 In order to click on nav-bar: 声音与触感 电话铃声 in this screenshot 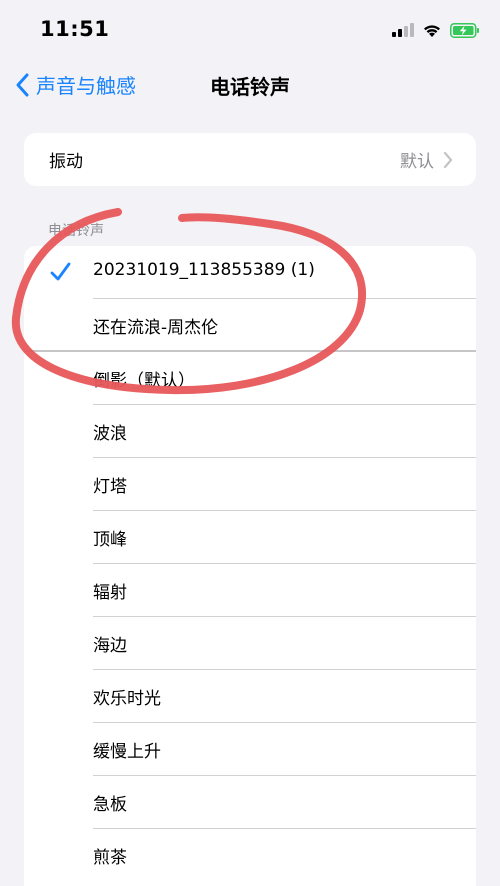, I will do `click(250, 85)`.